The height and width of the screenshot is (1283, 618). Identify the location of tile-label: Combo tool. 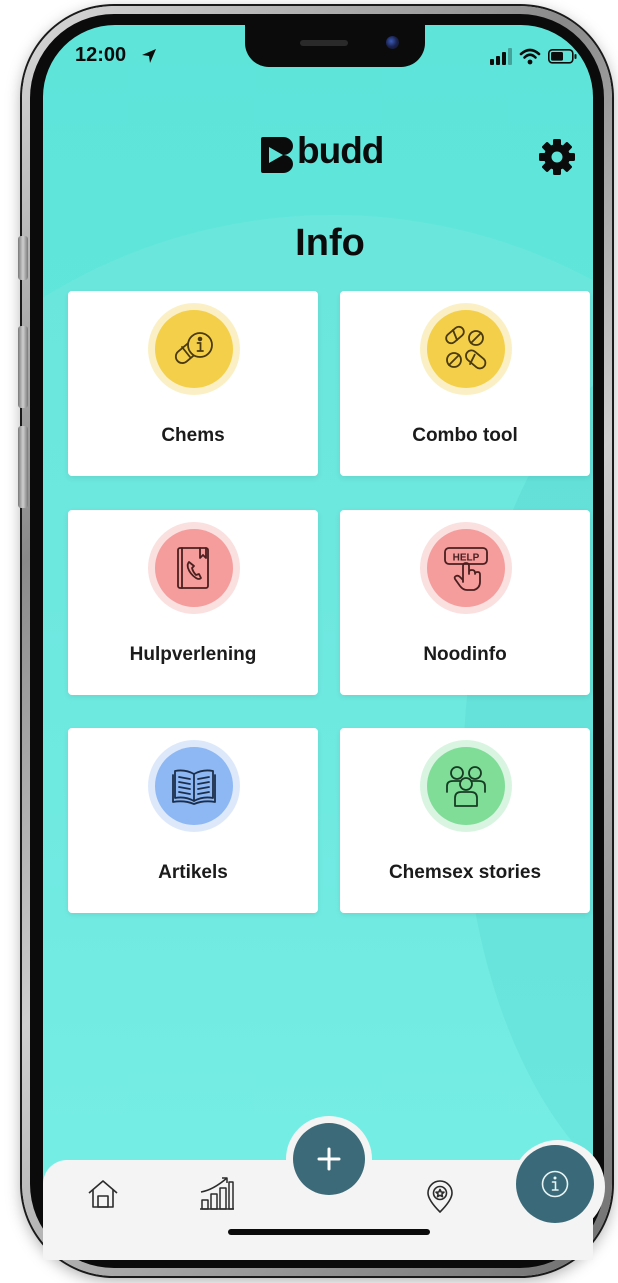
(465, 435).